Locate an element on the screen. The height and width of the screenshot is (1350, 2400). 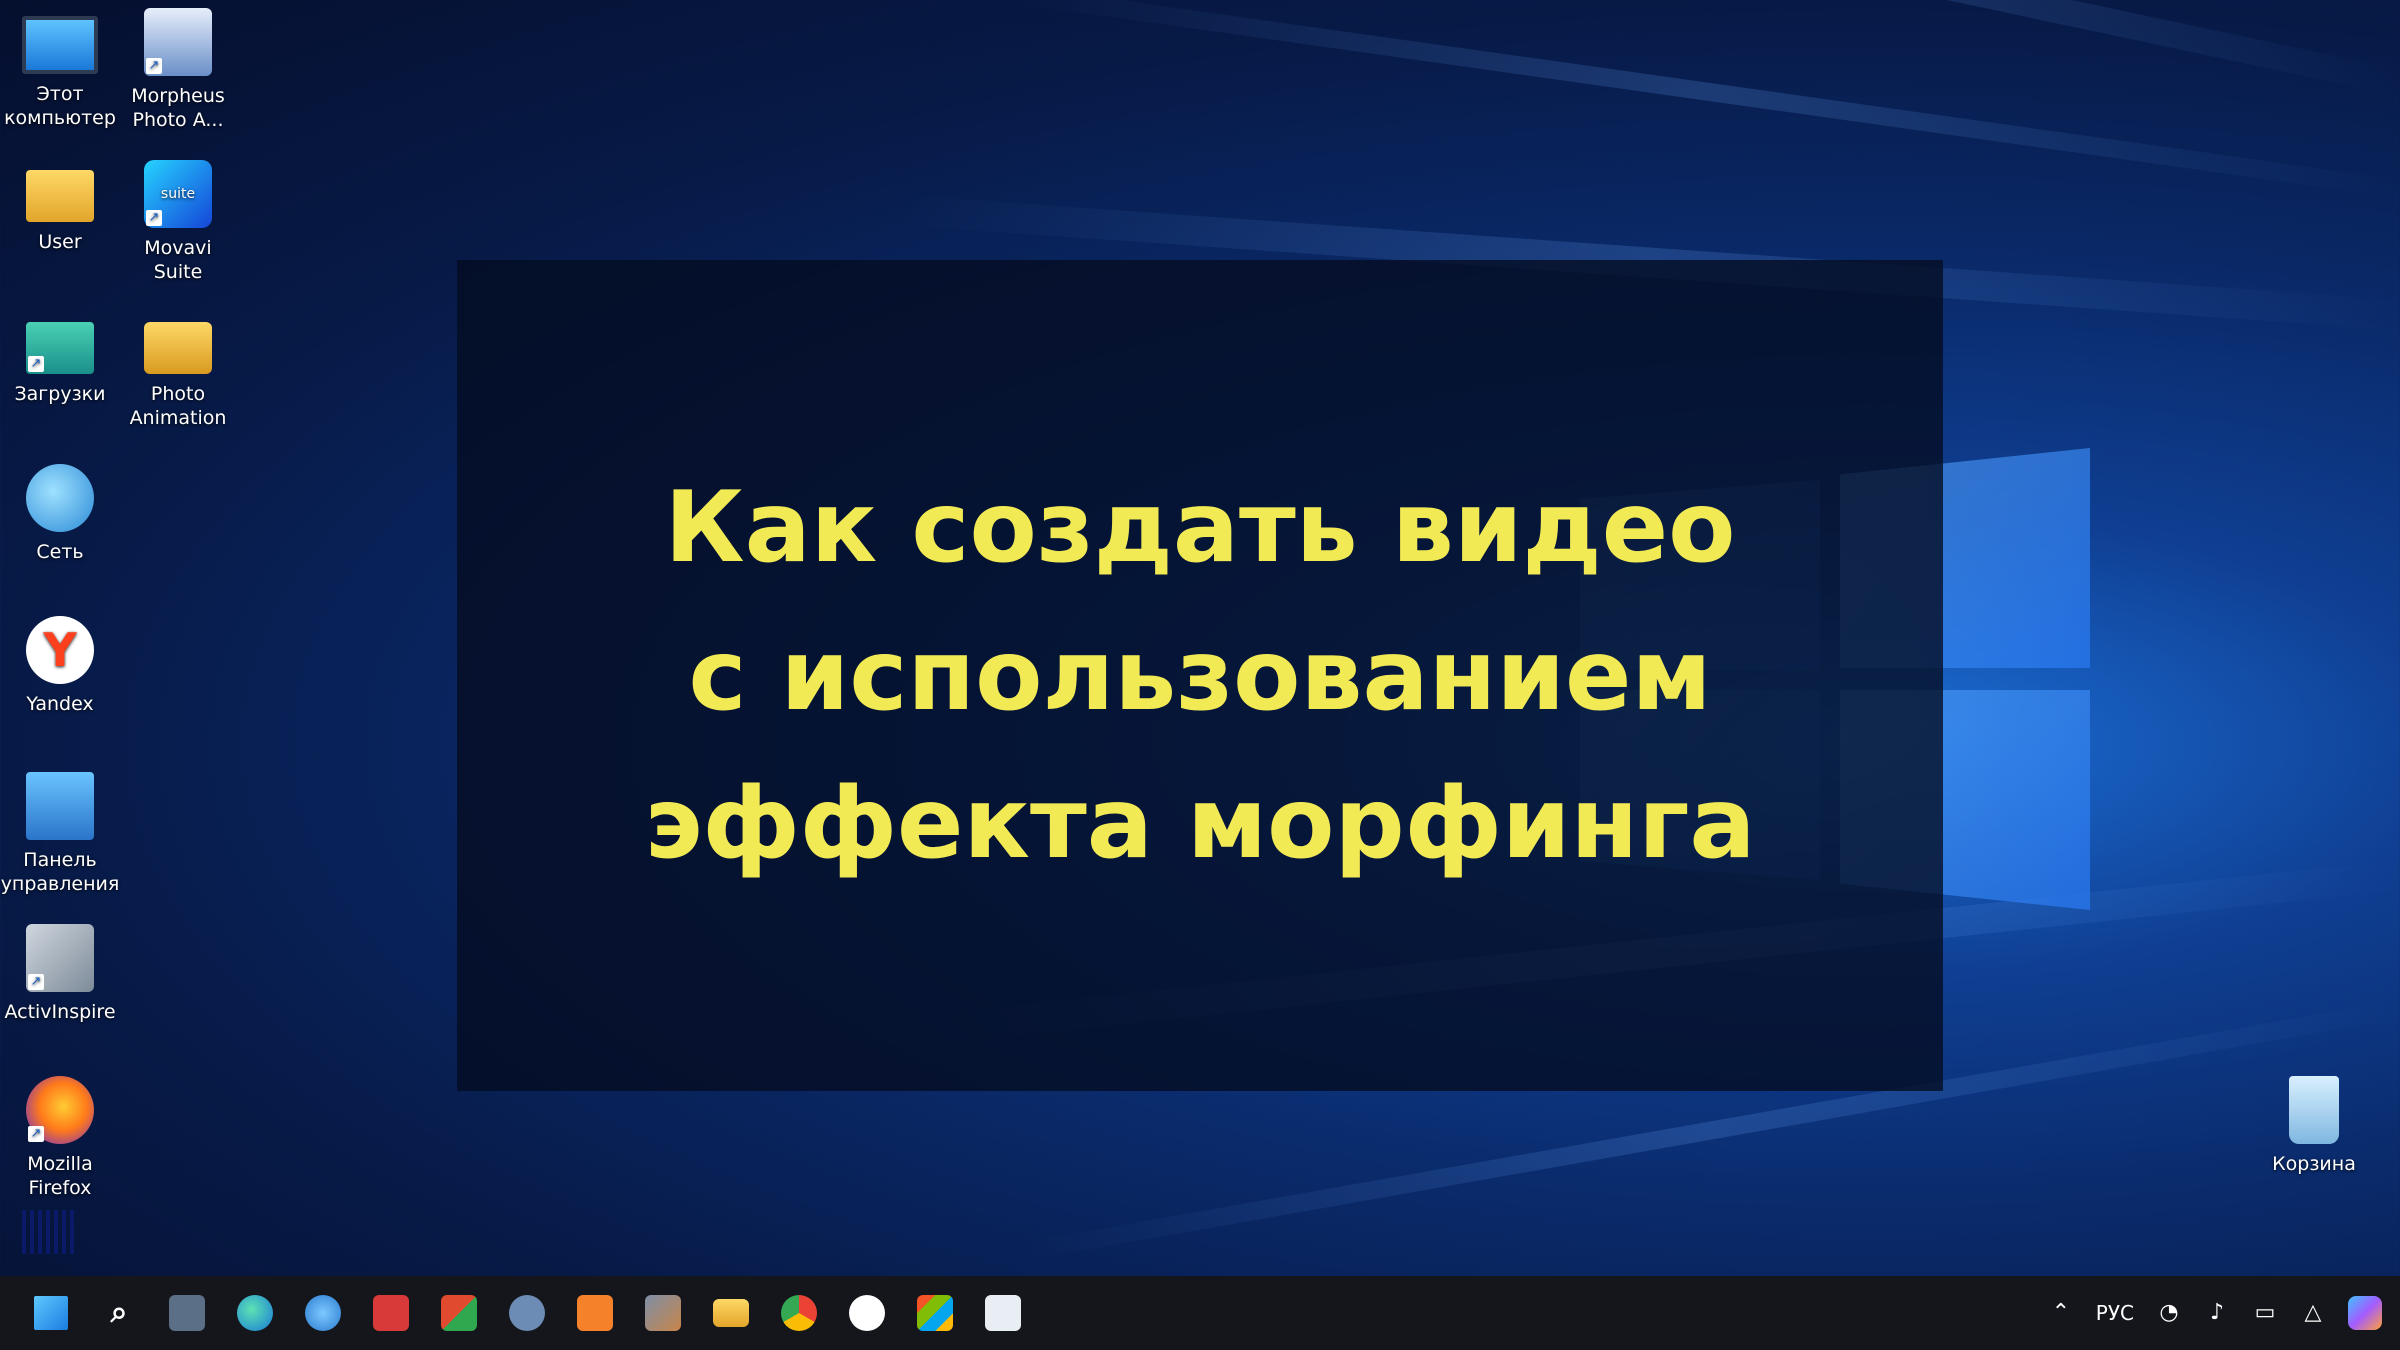
desktop-icon-user: User is located at coordinates (60, 207).